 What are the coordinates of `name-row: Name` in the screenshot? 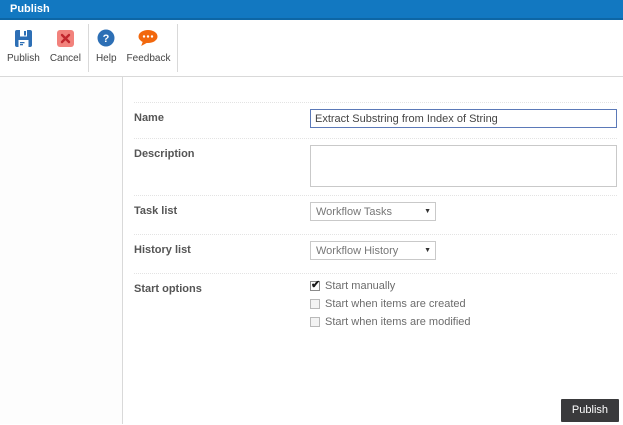 It's located at (375, 120).